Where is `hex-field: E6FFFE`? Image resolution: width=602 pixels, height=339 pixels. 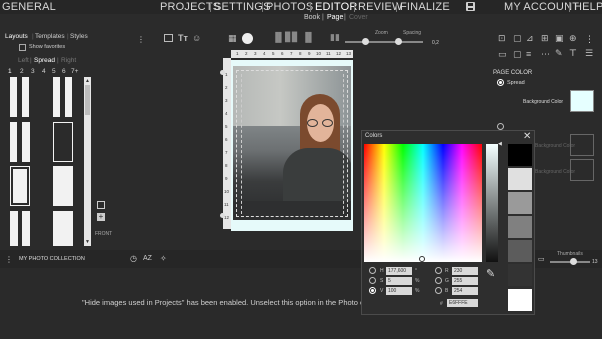
hex-field: E6FFFE is located at coordinates (462, 303).